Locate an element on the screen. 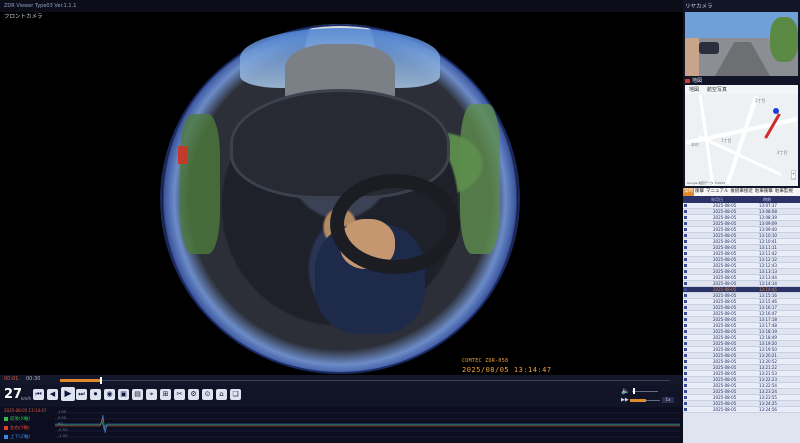 This screenshot has height=443, width=800. legend-entry: 上下(Z軸) is located at coordinates (17, 437).